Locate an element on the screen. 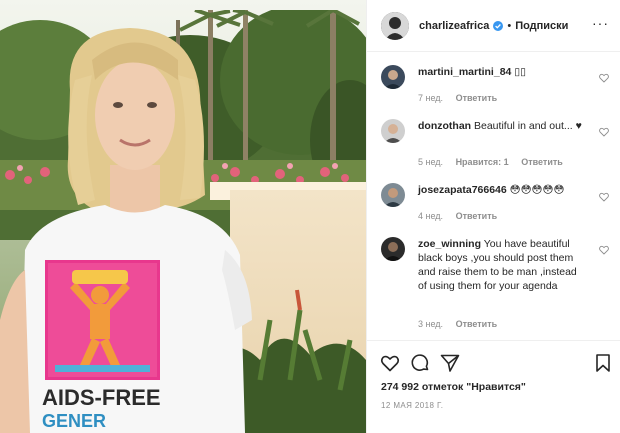  comment-meta: 7 нед. Ответить is located at coordinates (462, 98).